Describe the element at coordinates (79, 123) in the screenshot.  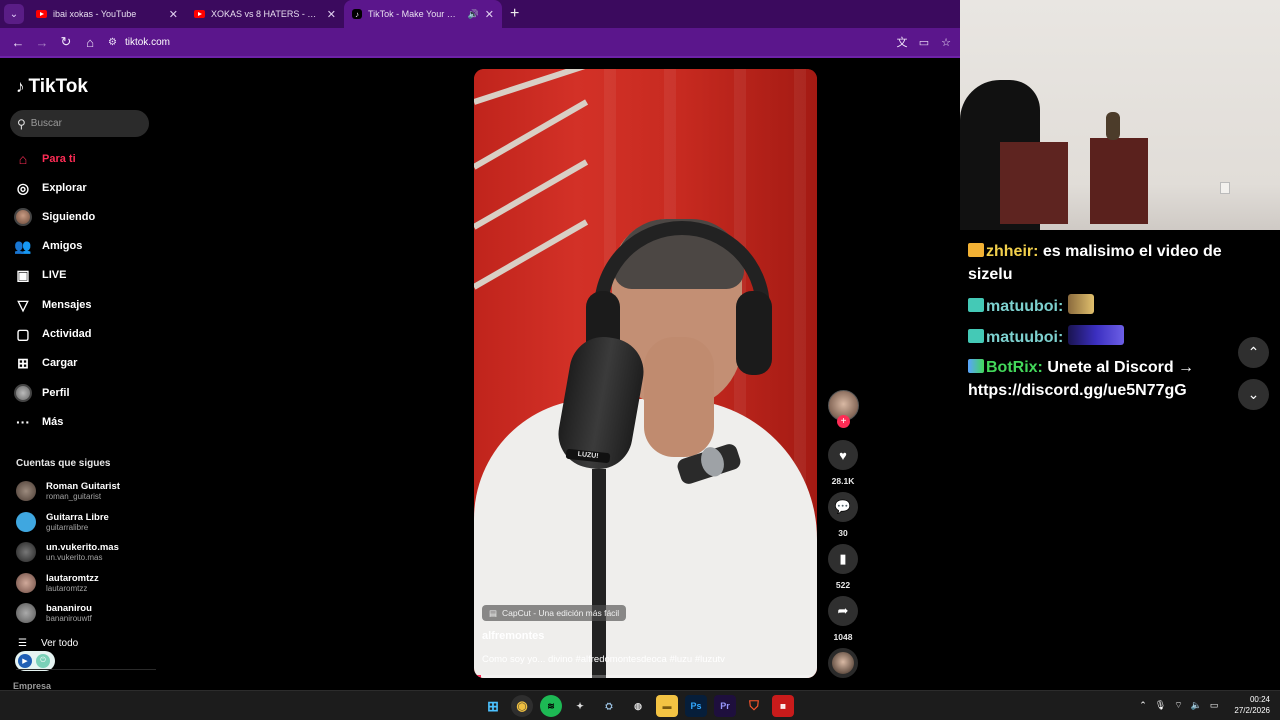
I see `search-input: ⚲ Buscar` at that location.